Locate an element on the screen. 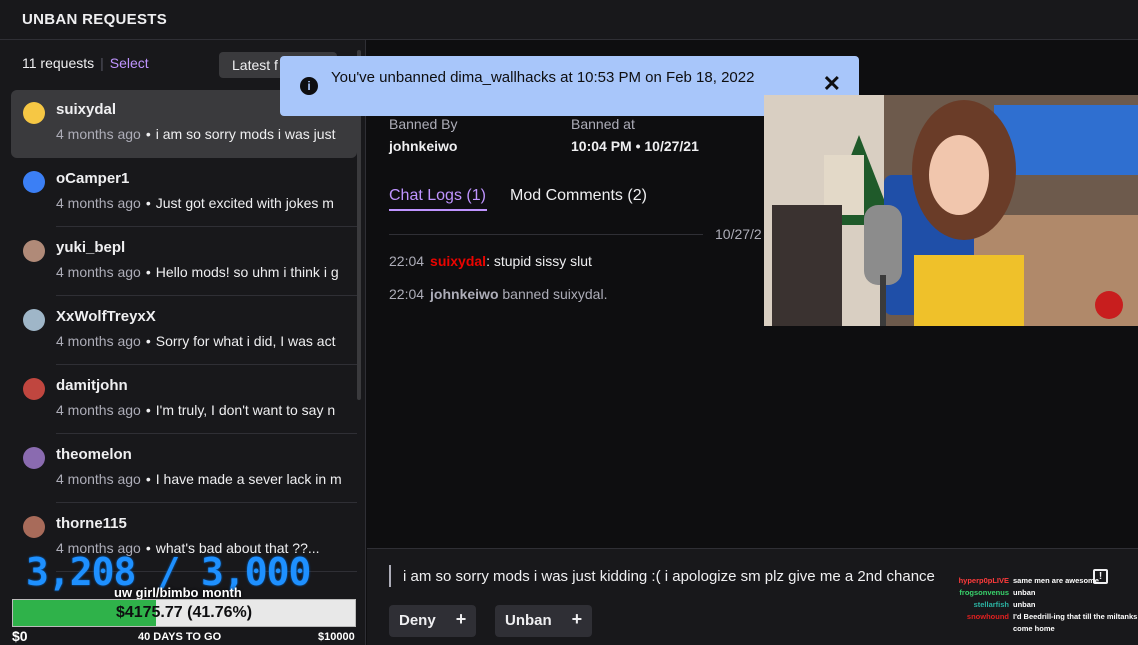 Image resolution: width=1138 pixels, height=645 pixels. goal-end: $10000 is located at coordinates (336, 637).